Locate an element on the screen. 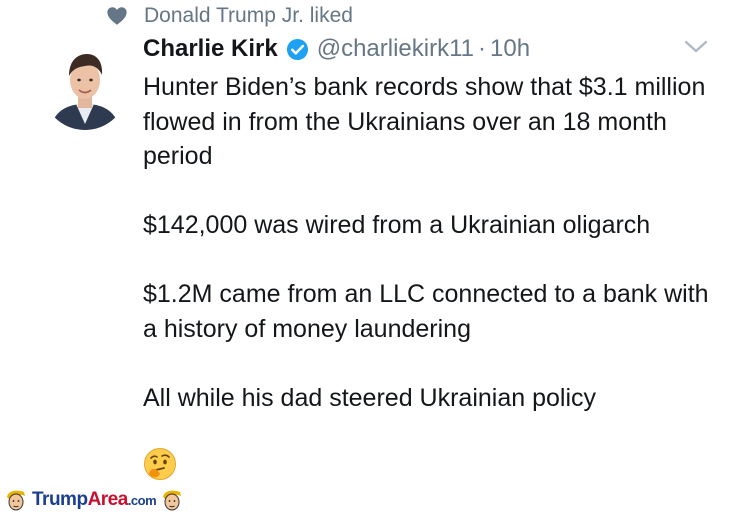 The image size is (740, 514). tweet-timestamp: 10h is located at coordinates (510, 49).